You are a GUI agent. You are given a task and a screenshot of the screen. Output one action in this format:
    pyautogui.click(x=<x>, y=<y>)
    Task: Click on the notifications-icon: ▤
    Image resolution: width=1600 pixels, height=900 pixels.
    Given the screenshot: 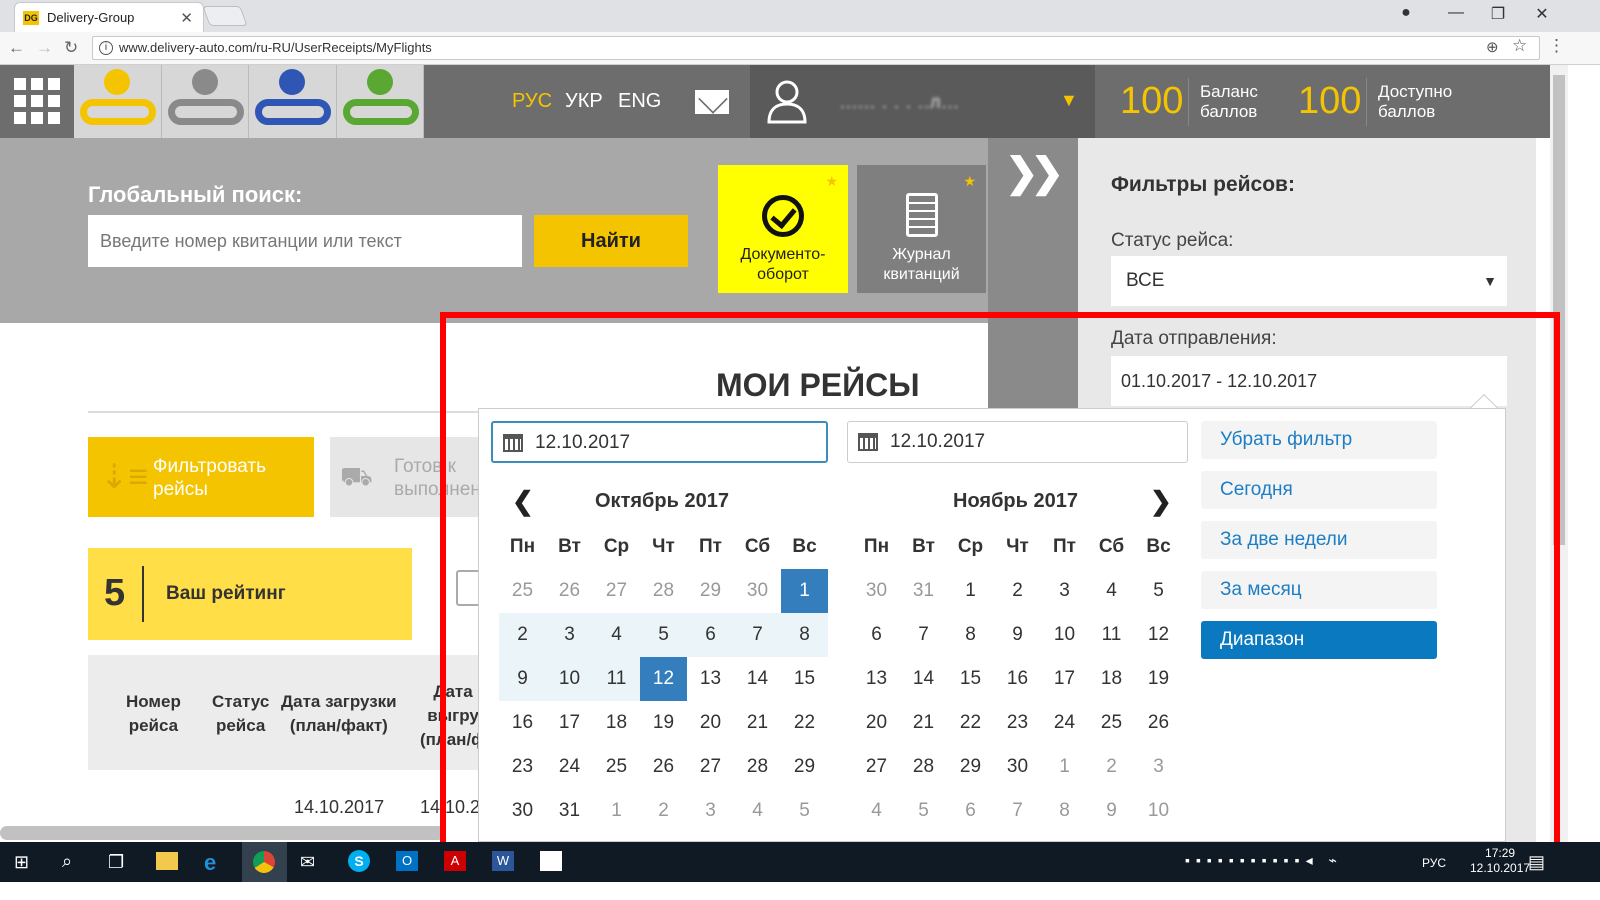 What is the action you would take?
    pyautogui.click(x=1536, y=862)
    